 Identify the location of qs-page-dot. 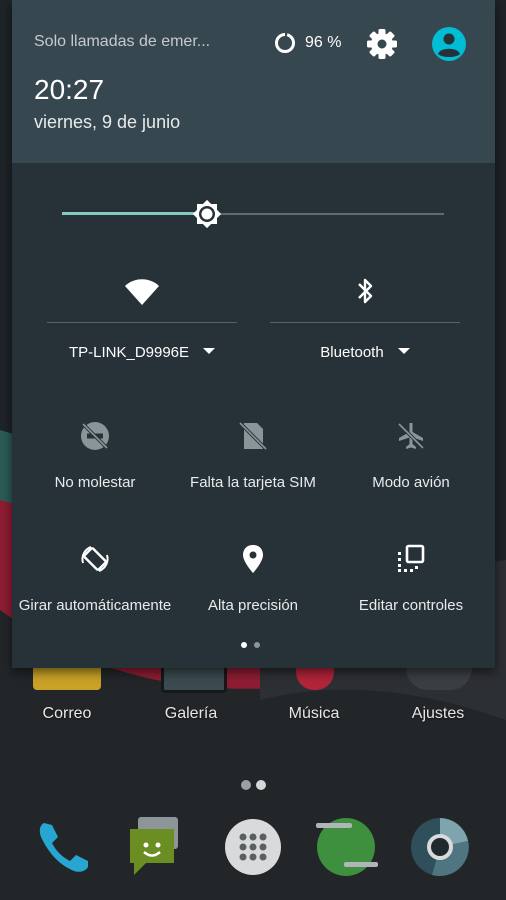
(257, 645).